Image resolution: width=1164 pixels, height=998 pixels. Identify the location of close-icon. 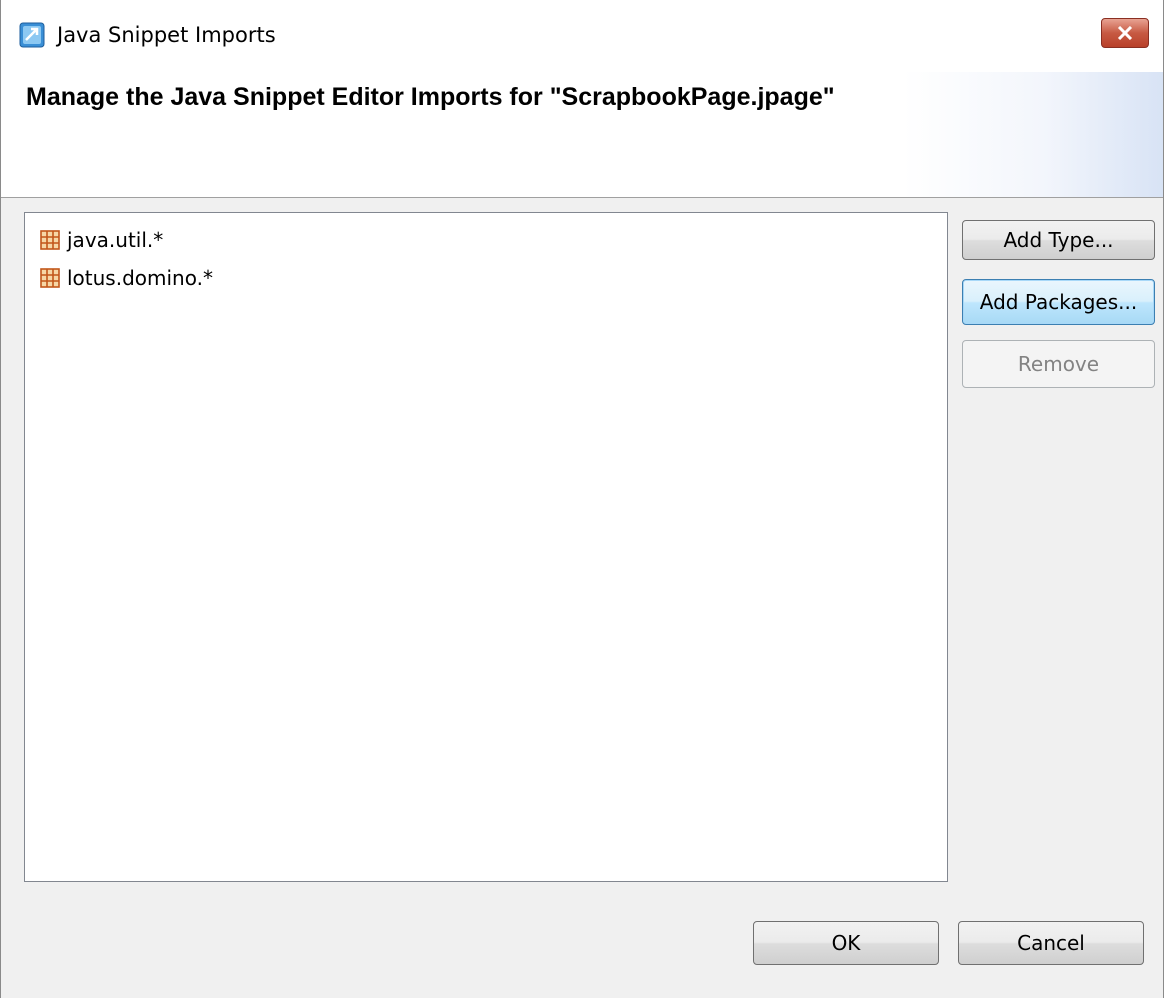
(1125, 33).